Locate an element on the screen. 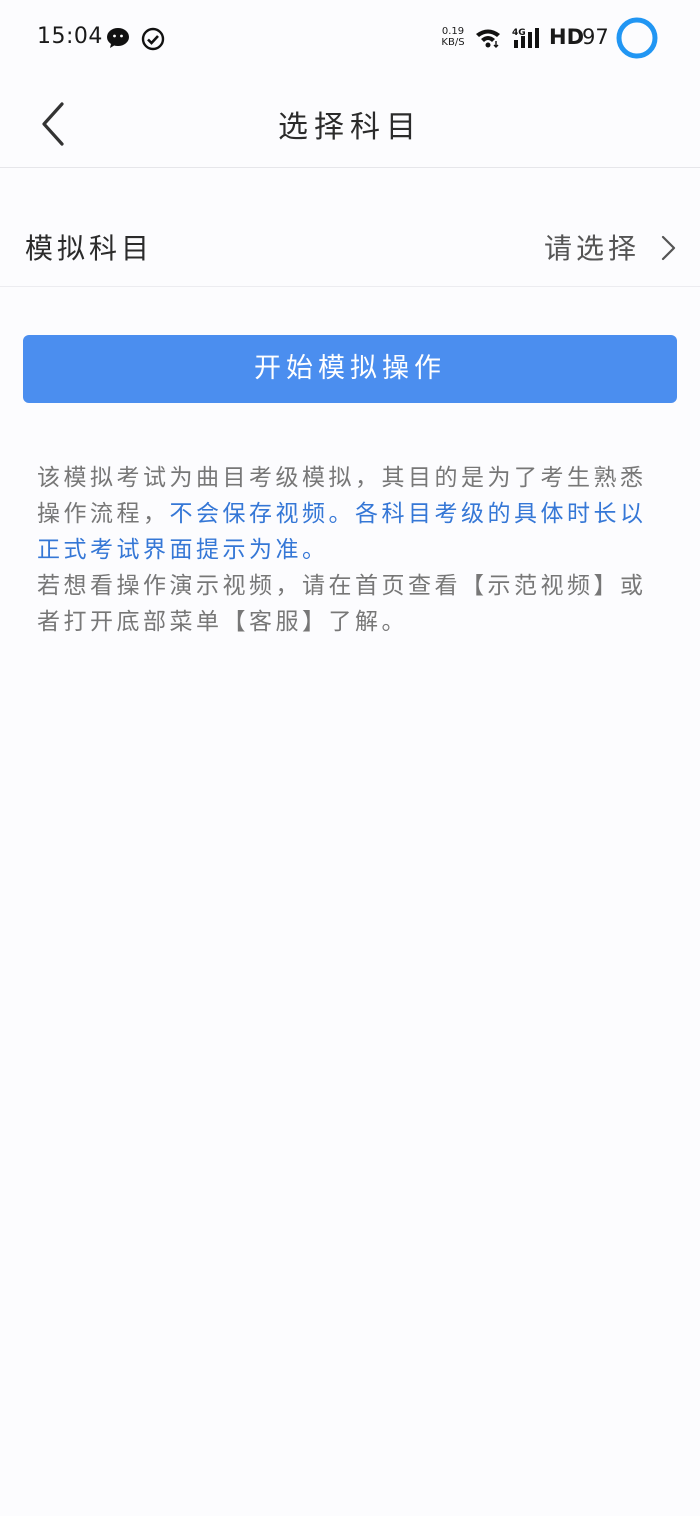 The width and height of the screenshot is (700, 1516). start-simulation-button: 开始模拟操作 is located at coordinates (350, 369).